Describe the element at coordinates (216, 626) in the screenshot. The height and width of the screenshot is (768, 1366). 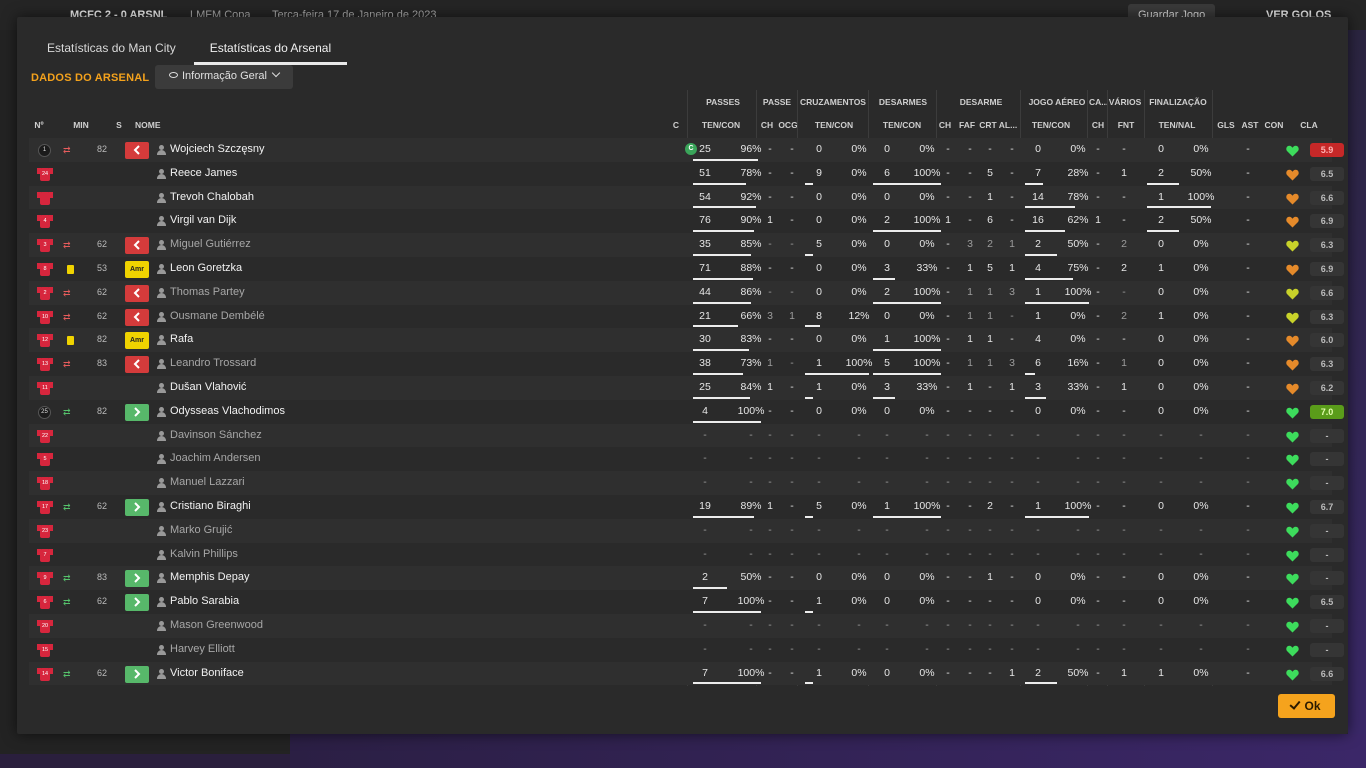
I see `player-name: Mason Greenwood` at that location.